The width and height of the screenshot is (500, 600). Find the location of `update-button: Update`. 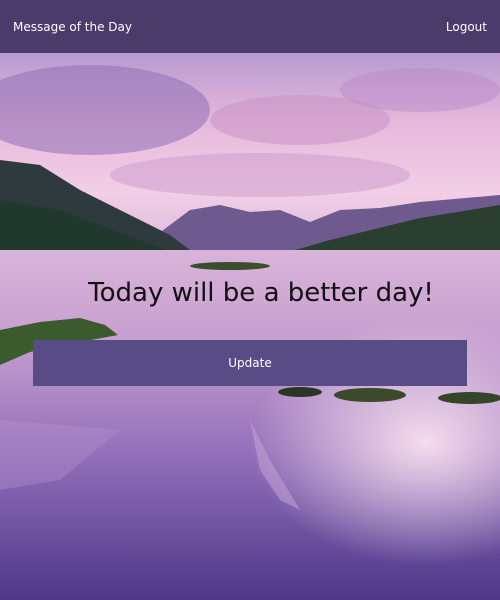

update-button: Update is located at coordinates (250, 363).